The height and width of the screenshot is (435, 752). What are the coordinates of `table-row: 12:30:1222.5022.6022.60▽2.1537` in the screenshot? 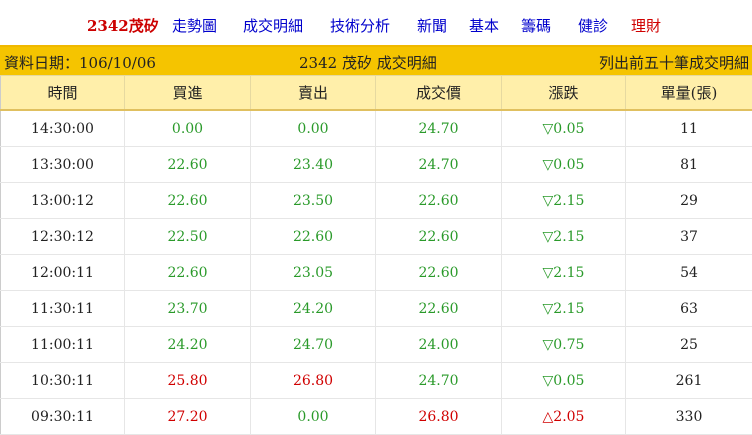 It's located at (376, 237).